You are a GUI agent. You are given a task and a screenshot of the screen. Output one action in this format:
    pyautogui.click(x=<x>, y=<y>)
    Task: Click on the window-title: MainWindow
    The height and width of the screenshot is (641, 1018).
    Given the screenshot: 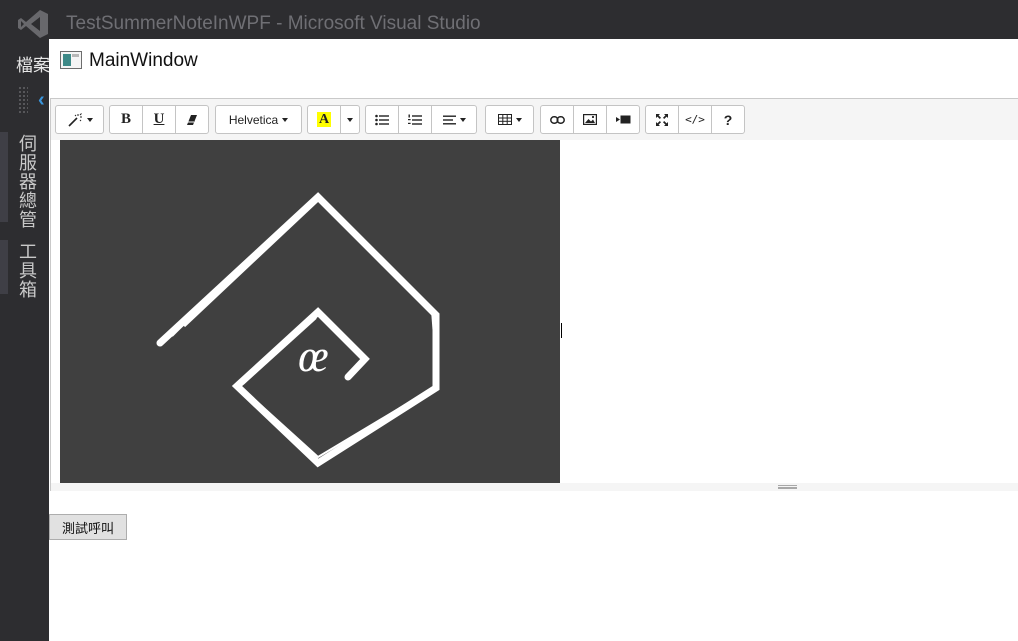 What is the action you would take?
    pyautogui.click(x=143, y=60)
    